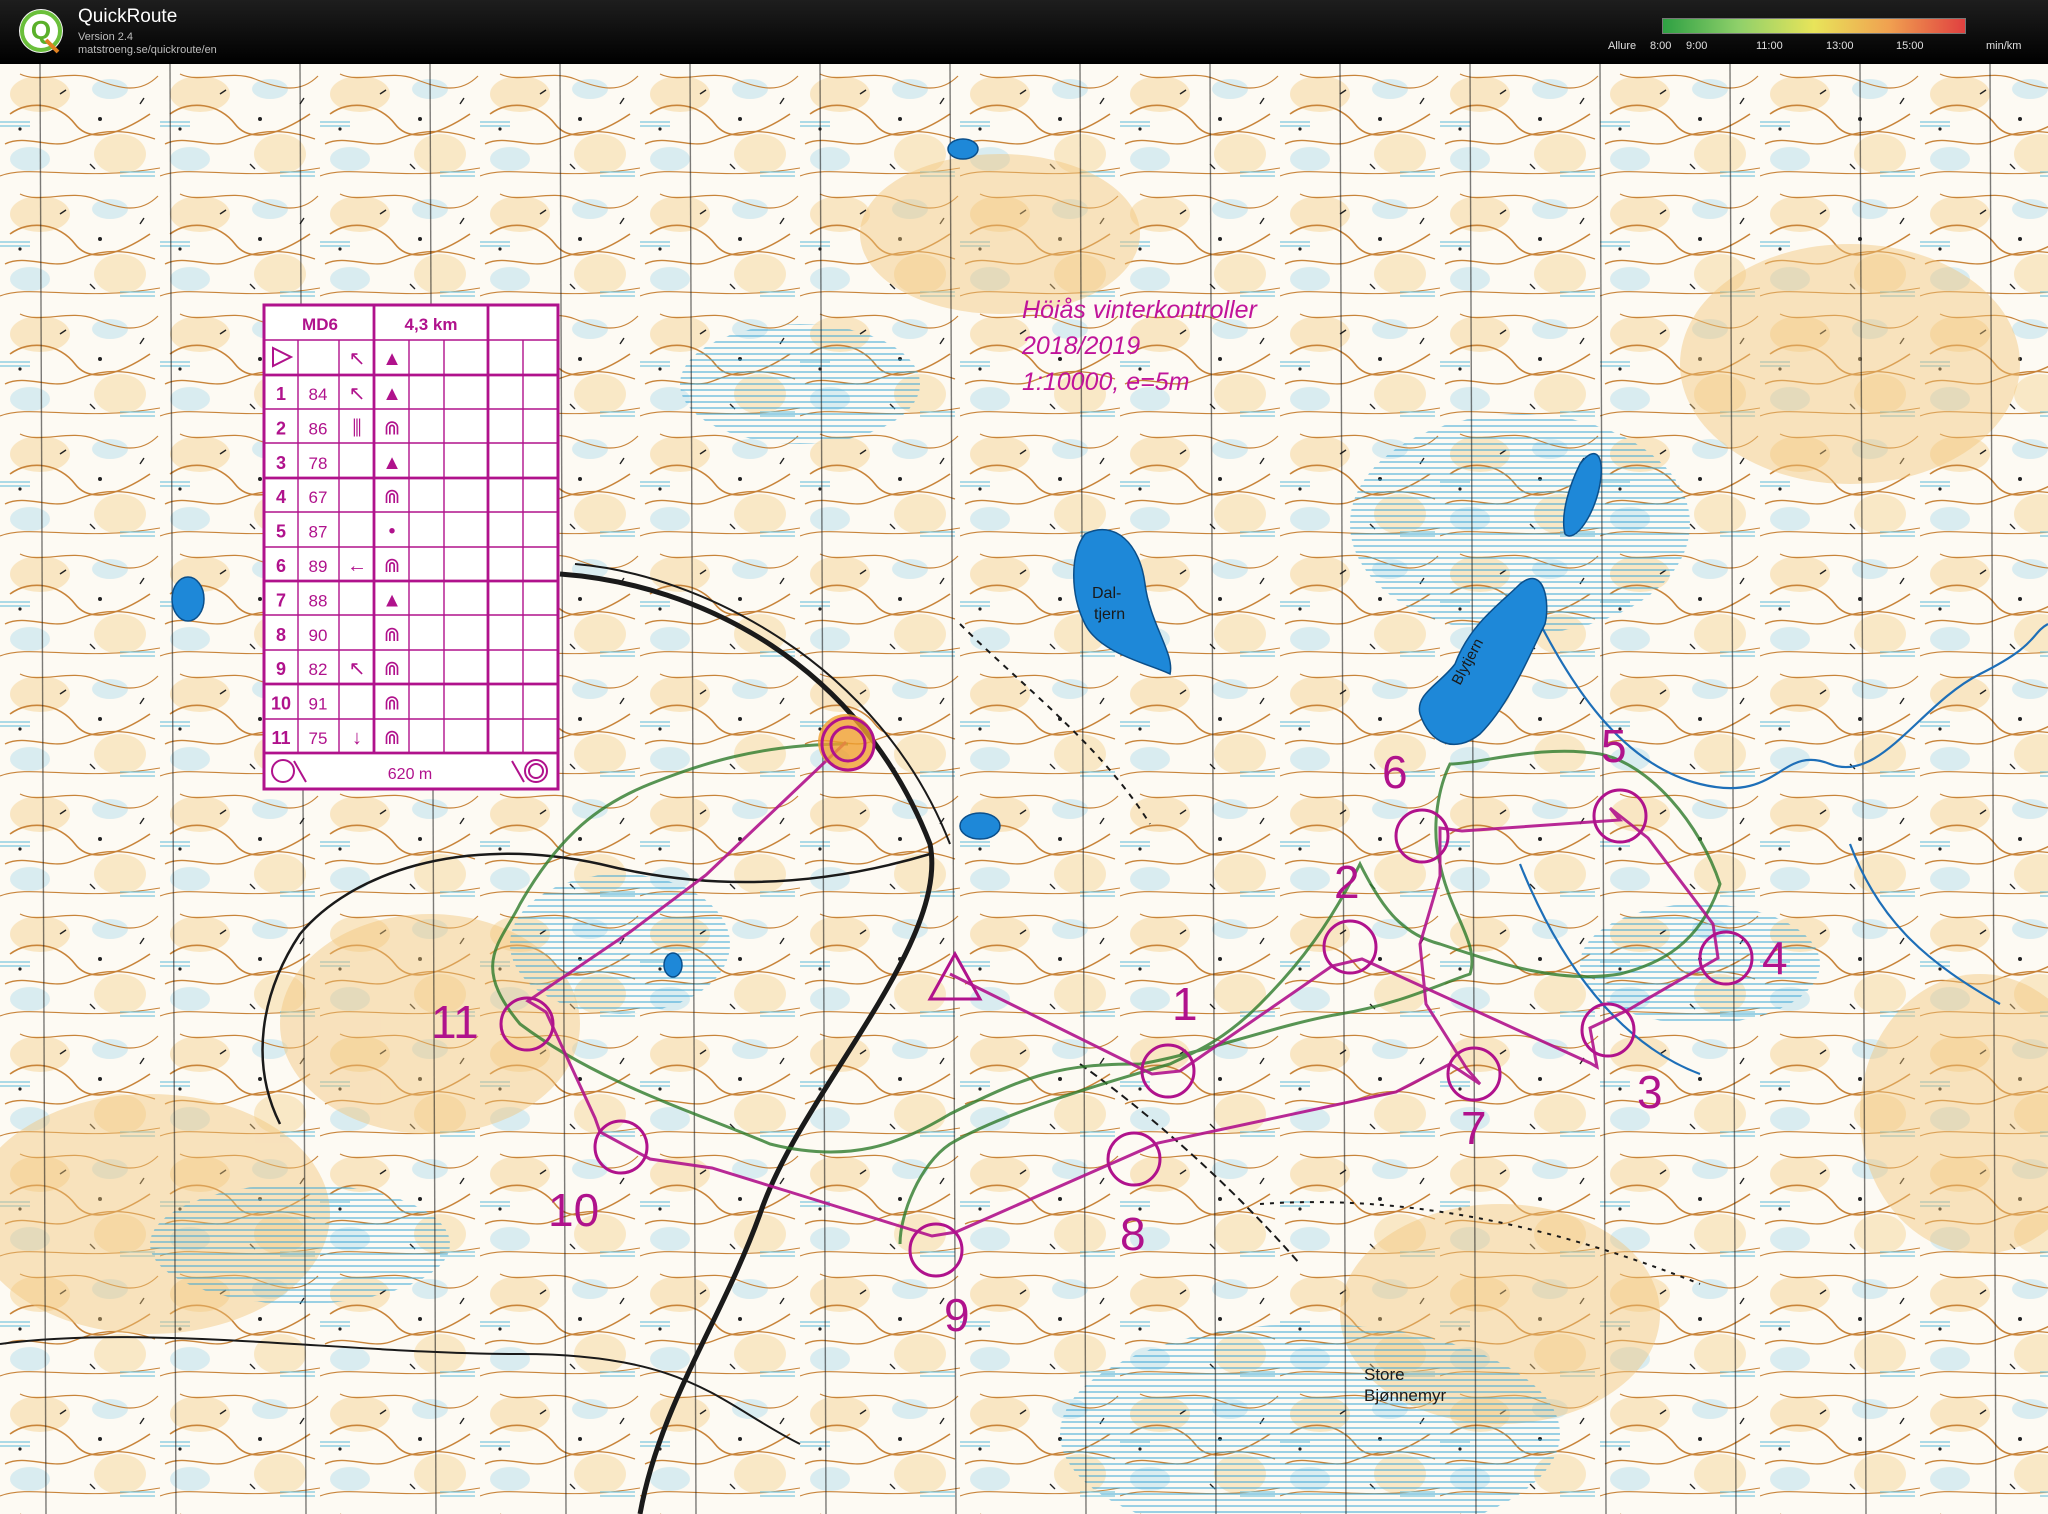 Image resolution: width=2048 pixels, height=1514 pixels. Describe the element at coordinates (281, 566) in the screenshot. I see `cd-control-number: 6` at that location.